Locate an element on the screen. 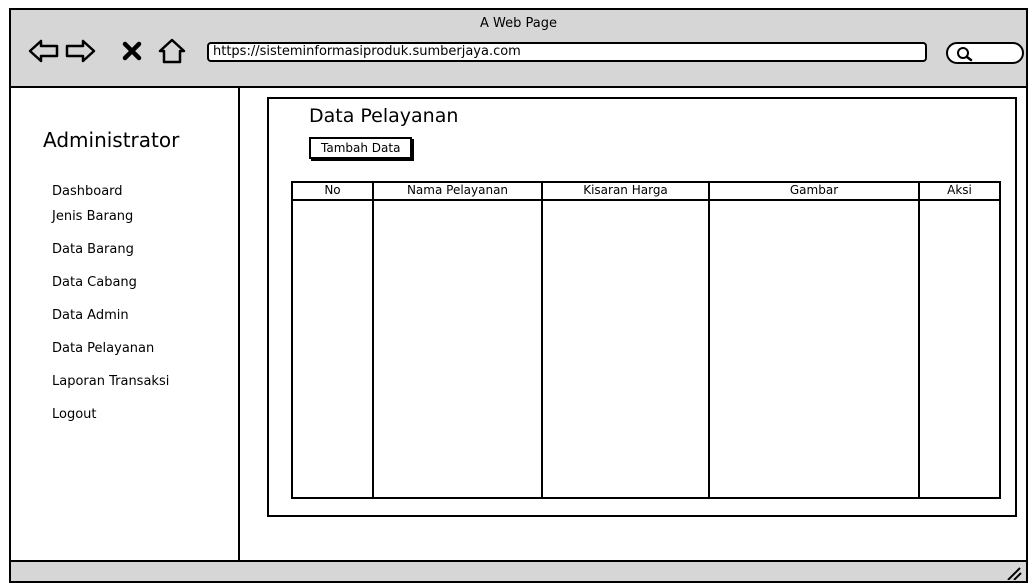 The height and width of the screenshot is (583, 1028). search-box is located at coordinates (985, 53).